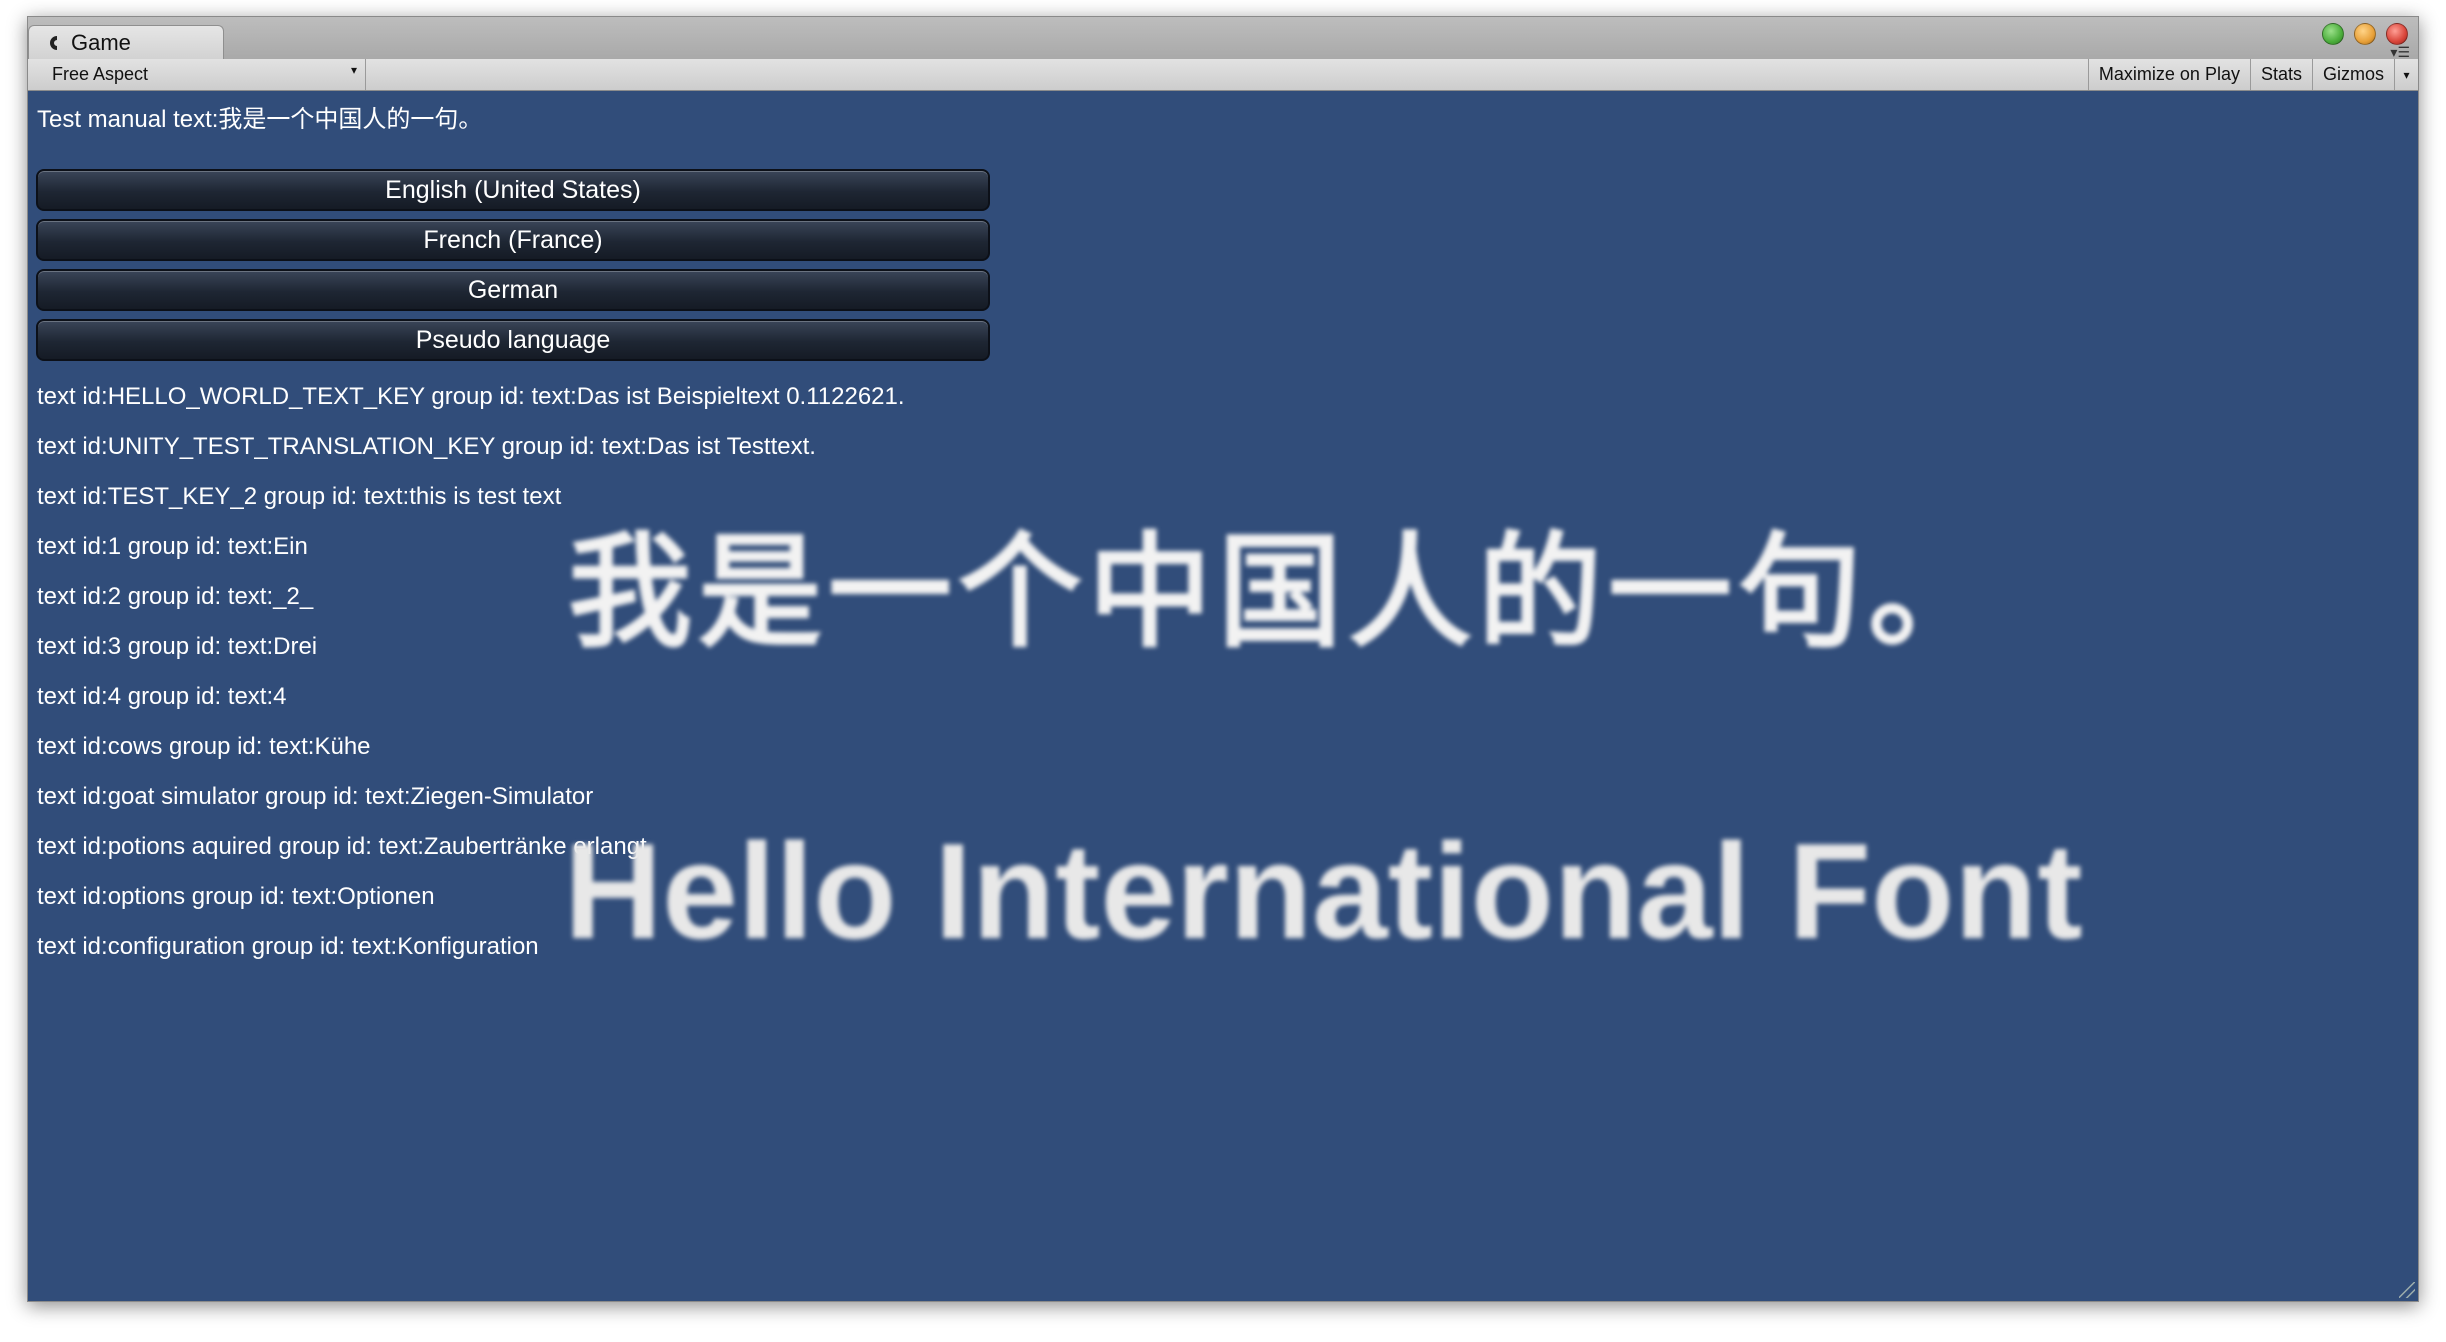 The width and height of the screenshot is (2446, 1342). I want to click on game-controller-icon, so click(53, 42).